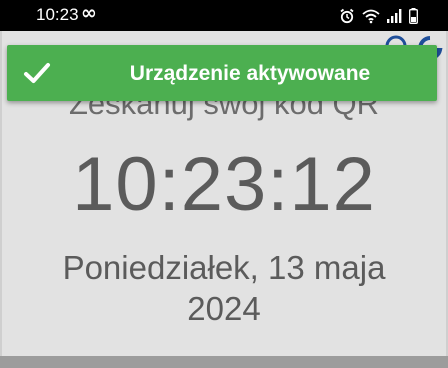  I want to click on status-icons, so click(378, 16).